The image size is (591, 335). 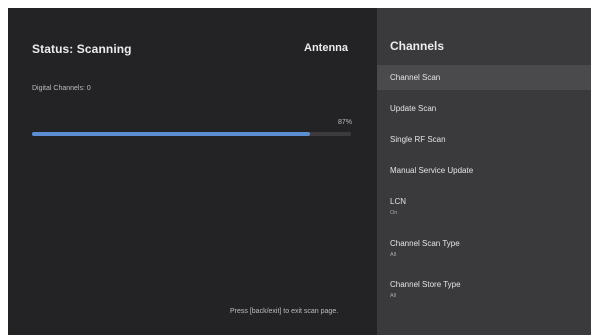 I want to click on menu-item-label: Channel Scan Type, so click(x=425, y=243).